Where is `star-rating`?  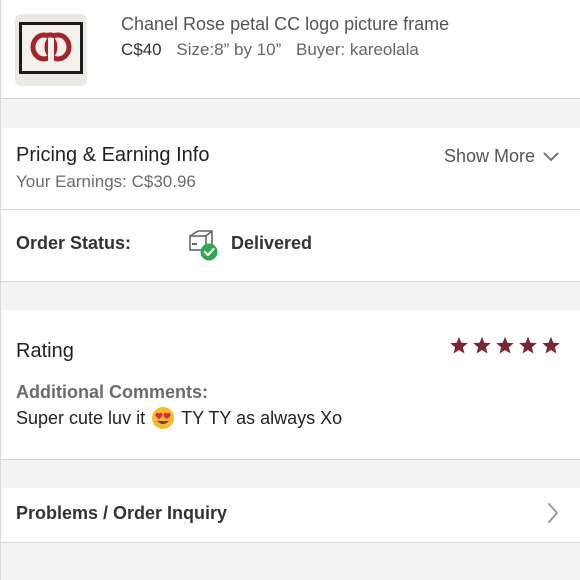
star-rating is located at coordinates (505, 345).